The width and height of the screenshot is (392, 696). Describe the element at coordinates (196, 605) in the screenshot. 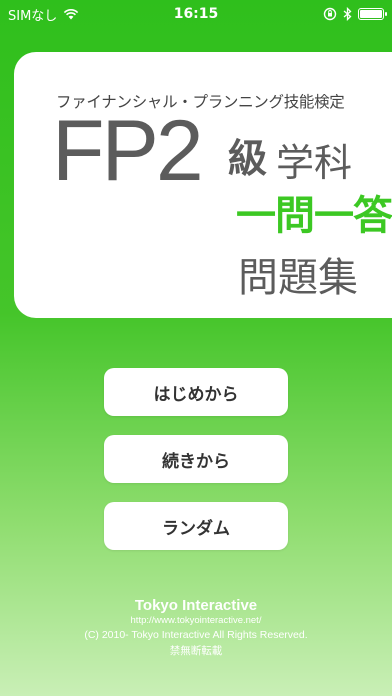

I see `footer-brand-logo: Tokyo Interactive` at that location.